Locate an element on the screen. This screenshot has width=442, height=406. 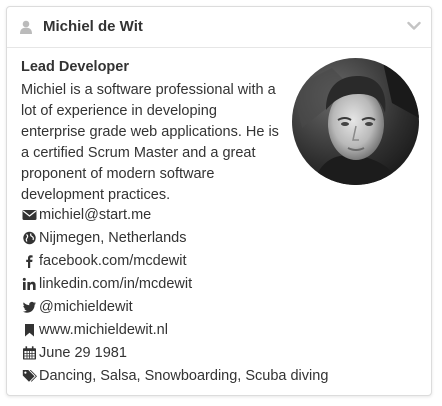
tags-icon is located at coordinates (29, 376).